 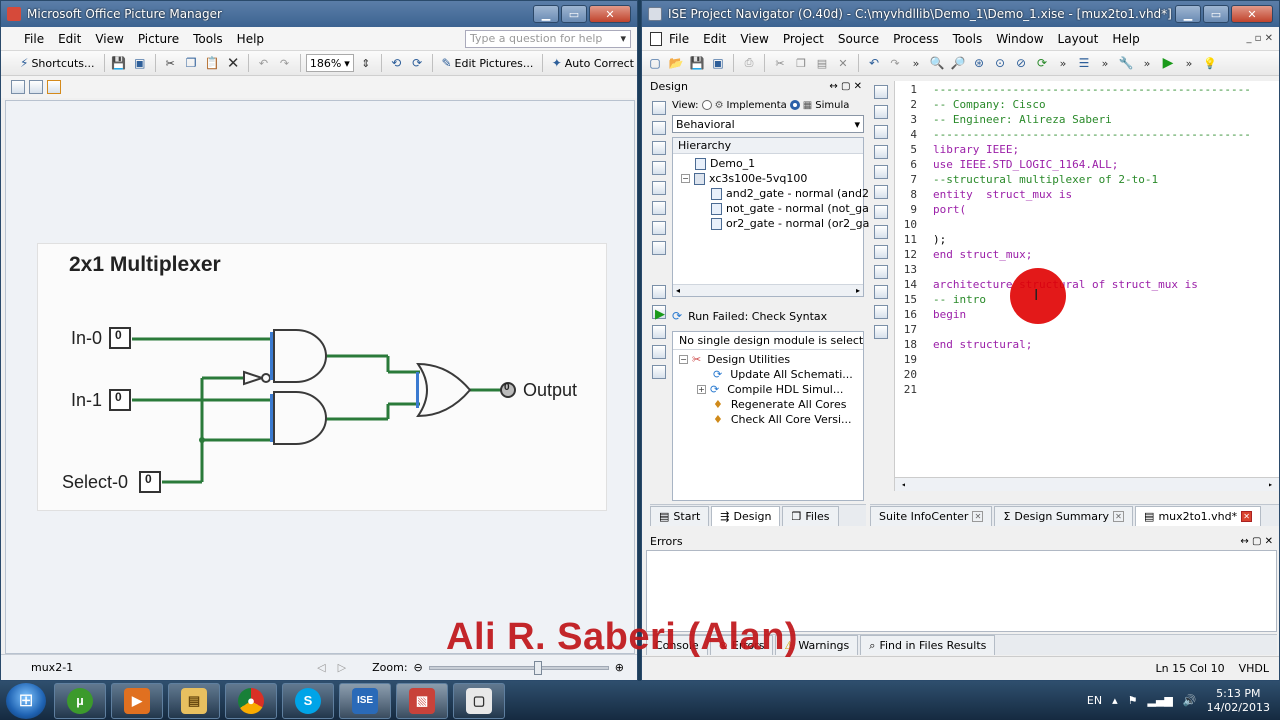 What do you see at coordinates (36, 87) in the screenshot?
I see `filmstrip-view-icon` at bounding box center [36, 87].